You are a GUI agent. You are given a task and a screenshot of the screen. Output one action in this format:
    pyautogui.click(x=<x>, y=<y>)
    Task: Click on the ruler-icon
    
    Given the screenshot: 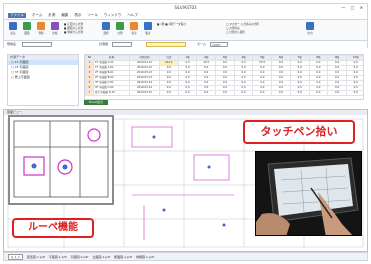 What is the action you would take?
    pyautogui.click(x=120, y=26)
    